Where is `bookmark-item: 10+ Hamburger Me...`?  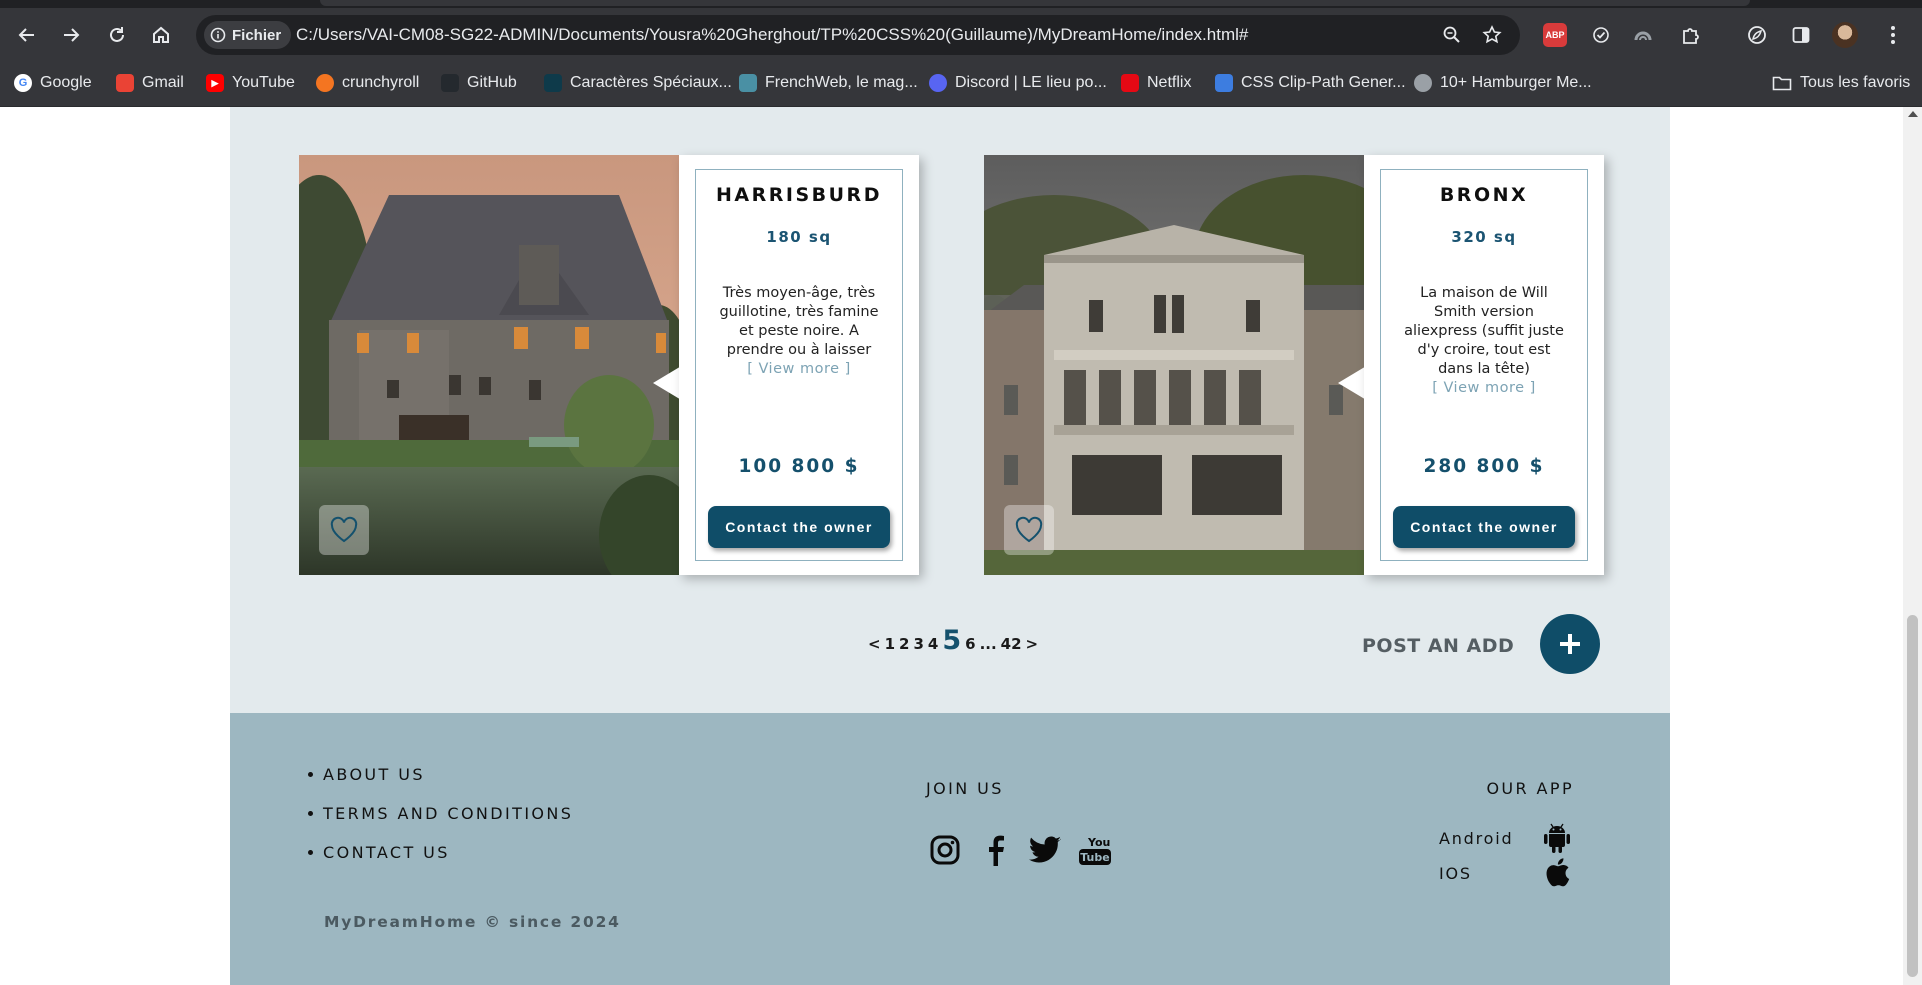 bookmark-item: 10+ Hamburger Me... is located at coordinates (1503, 83).